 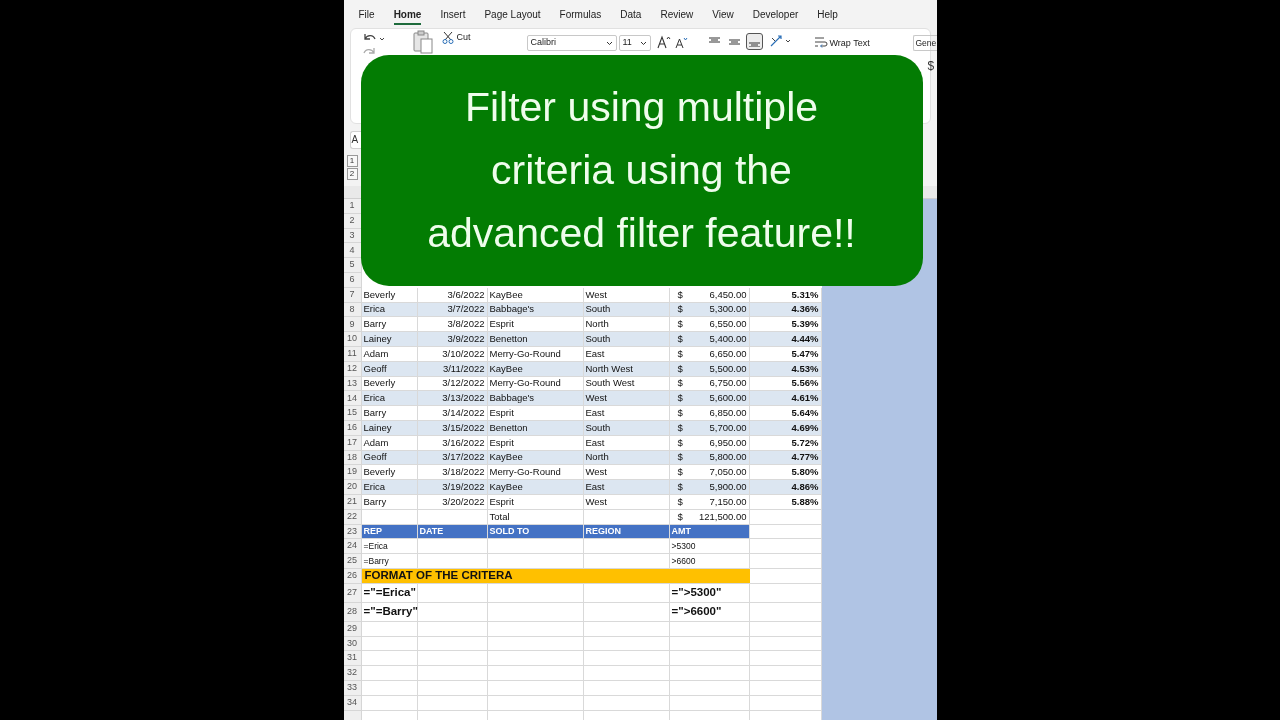 What do you see at coordinates (352, 561) in the screenshot?
I see `row-number: 25` at bounding box center [352, 561].